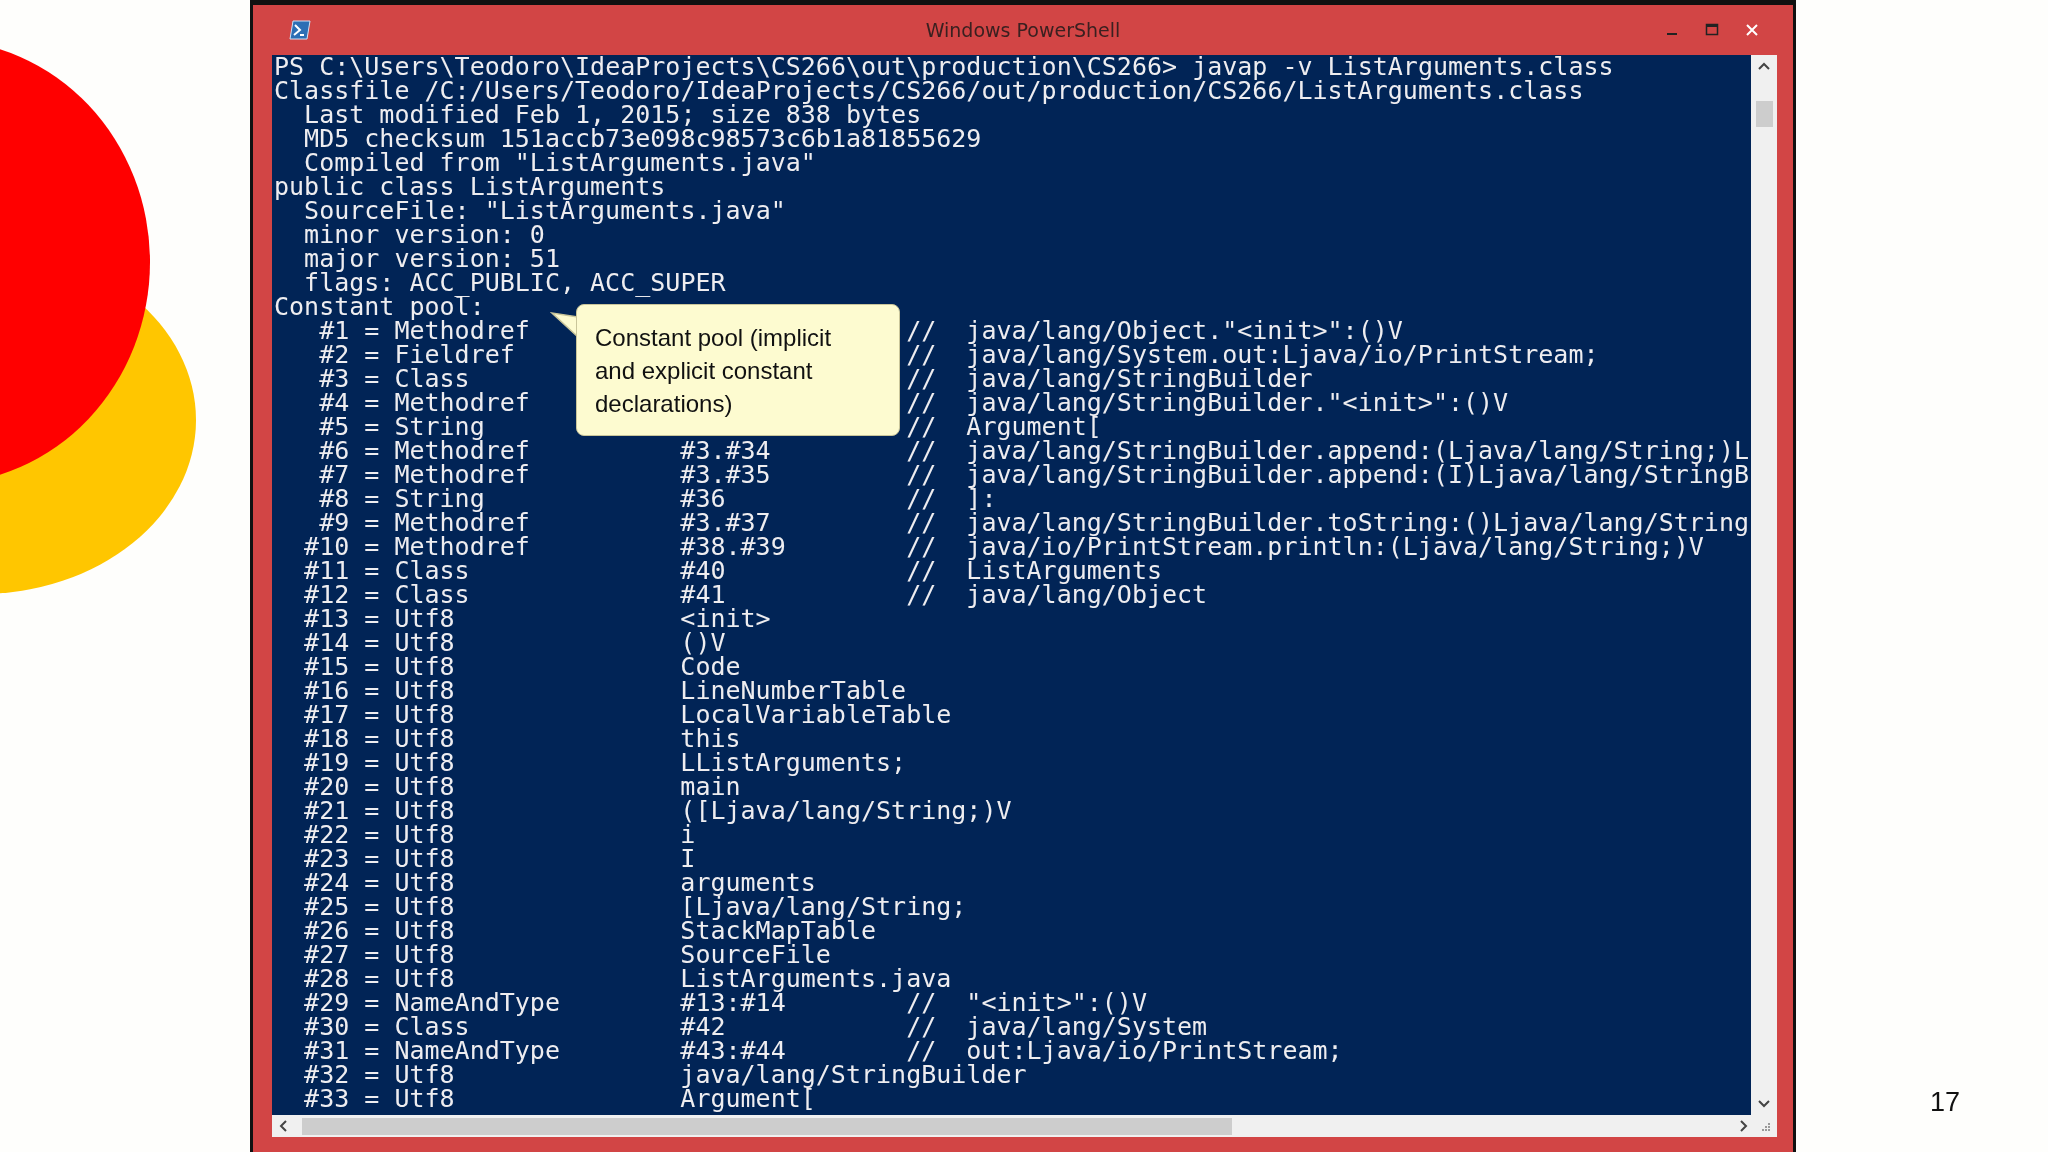  What do you see at coordinates (1764, 1104) in the screenshot?
I see `scroll-down-icon` at bounding box center [1764, 1104].